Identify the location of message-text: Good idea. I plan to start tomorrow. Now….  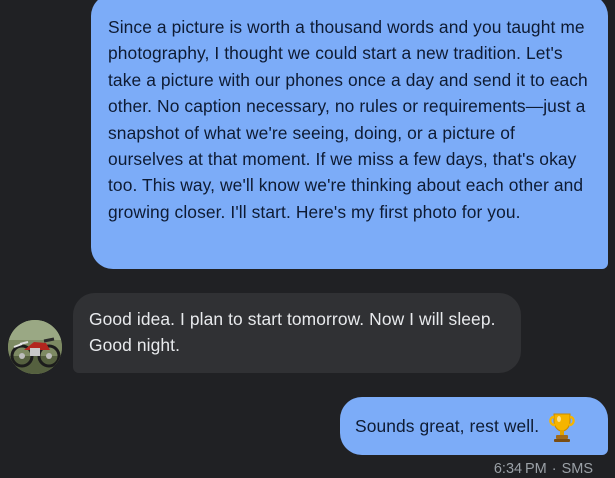
(292, 332).